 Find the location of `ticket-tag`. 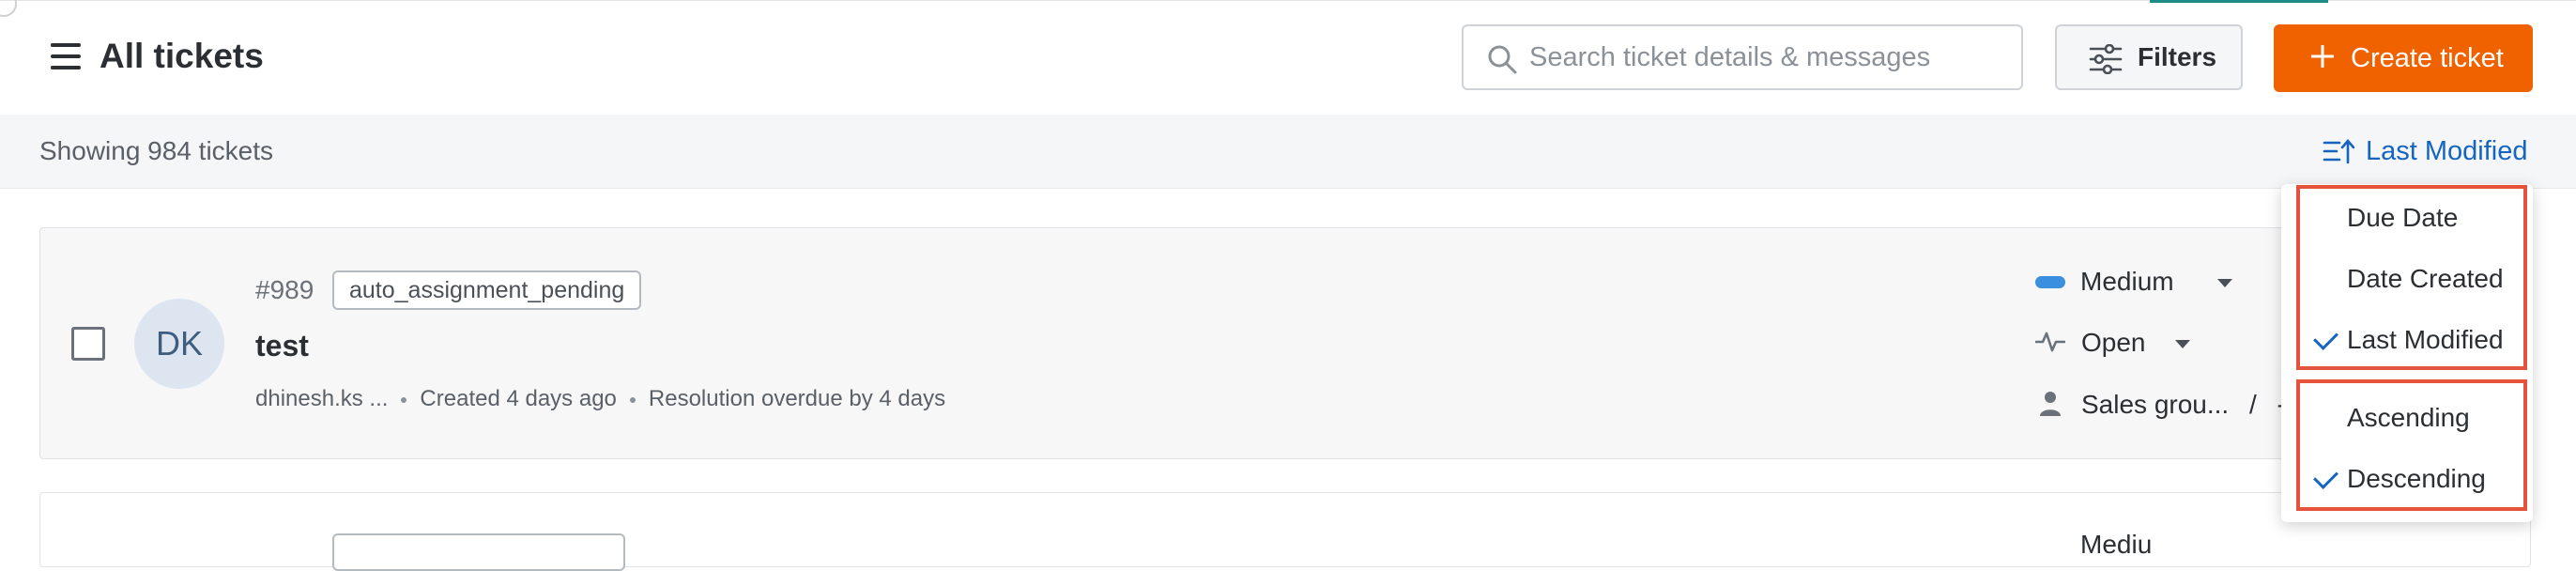

ticket-tag is located at coordinates (479, 552).